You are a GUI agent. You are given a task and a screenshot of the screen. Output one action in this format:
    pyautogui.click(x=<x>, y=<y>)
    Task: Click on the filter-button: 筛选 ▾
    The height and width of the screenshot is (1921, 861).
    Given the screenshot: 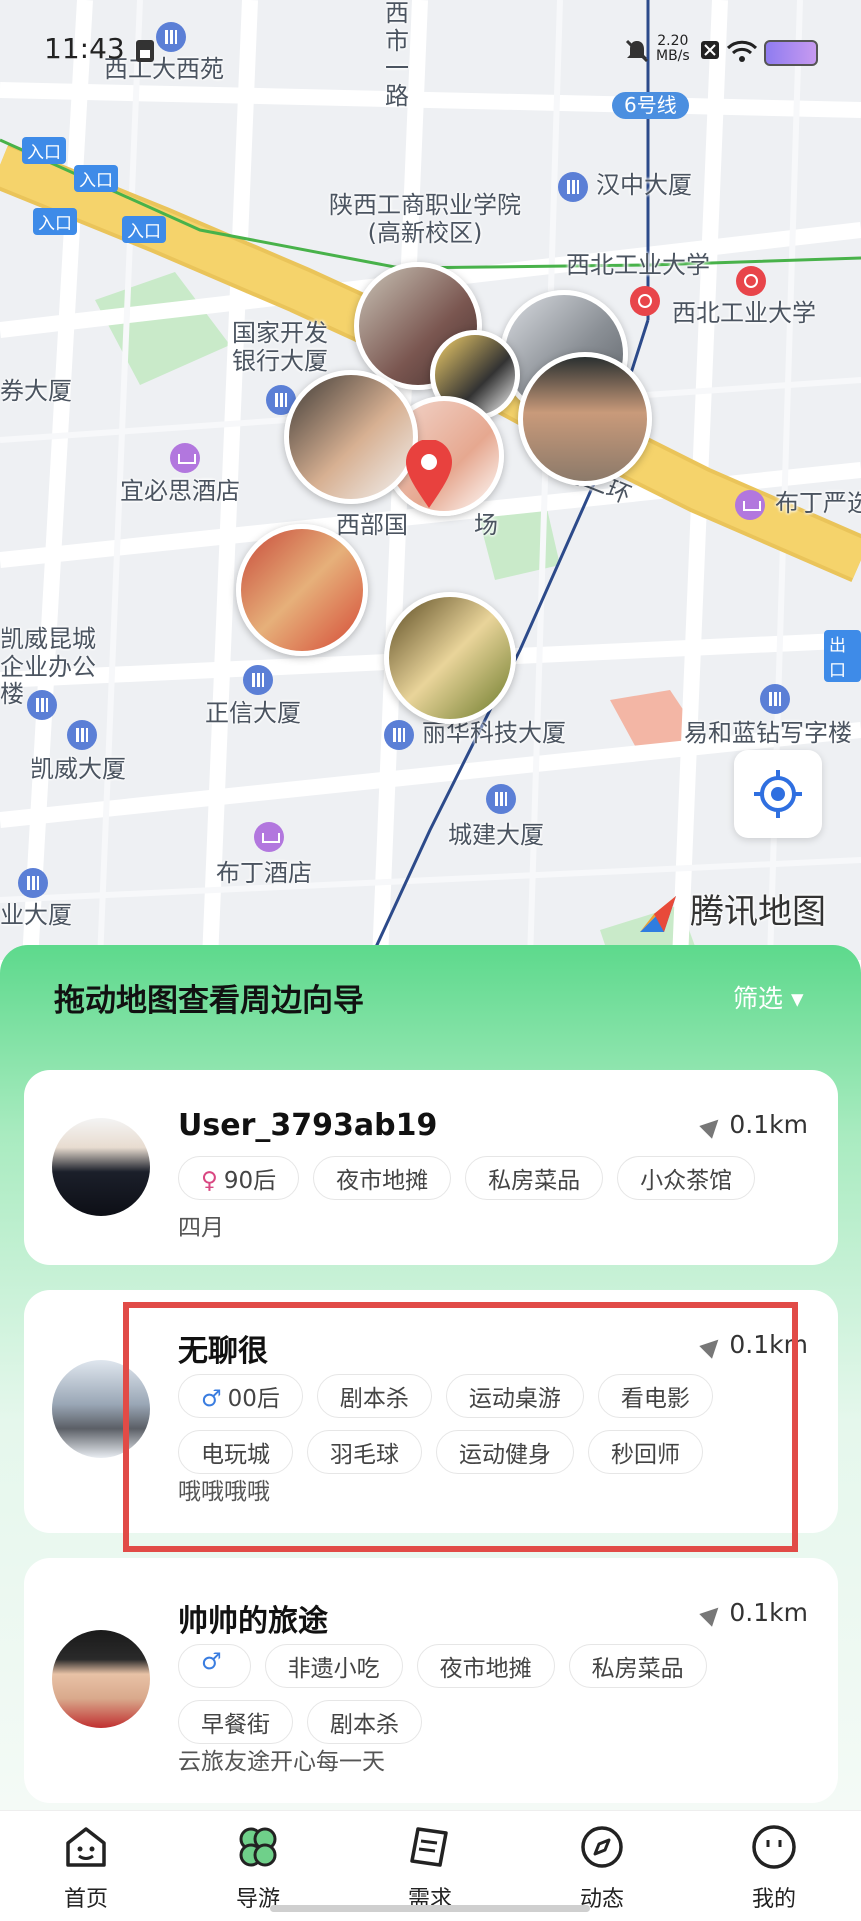 What is the action you would take?
    pyautogui.click(x=768, y=997)
    